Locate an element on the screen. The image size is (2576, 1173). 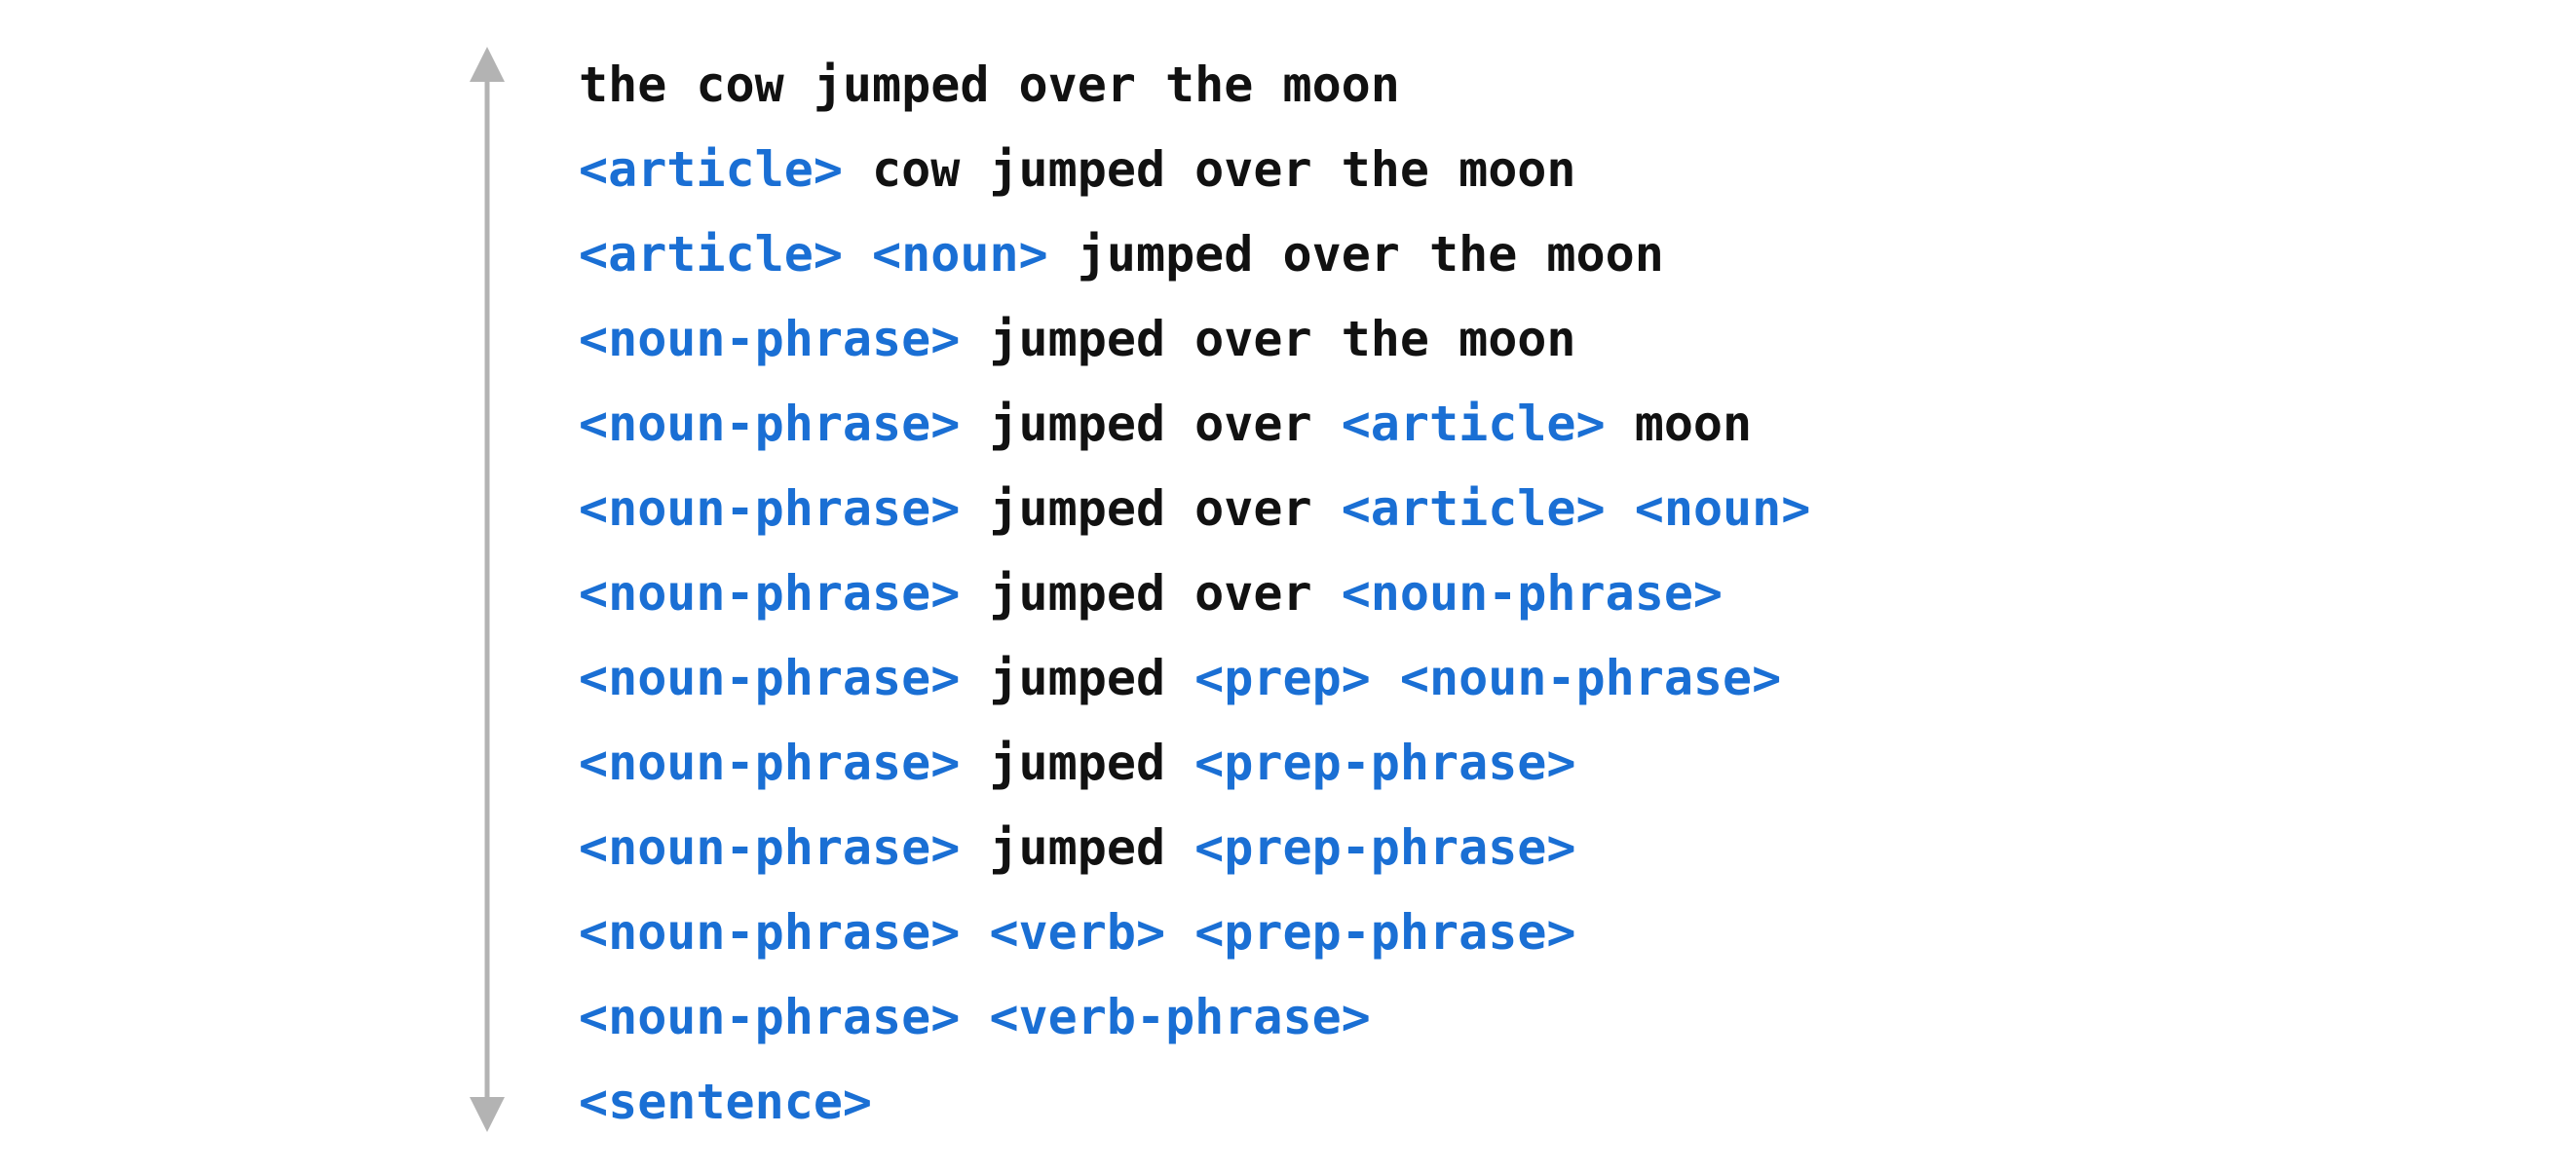
derivation-step: <noun-phrase> jumped over <noun-phrase> is located at coordinates (1194, 593).